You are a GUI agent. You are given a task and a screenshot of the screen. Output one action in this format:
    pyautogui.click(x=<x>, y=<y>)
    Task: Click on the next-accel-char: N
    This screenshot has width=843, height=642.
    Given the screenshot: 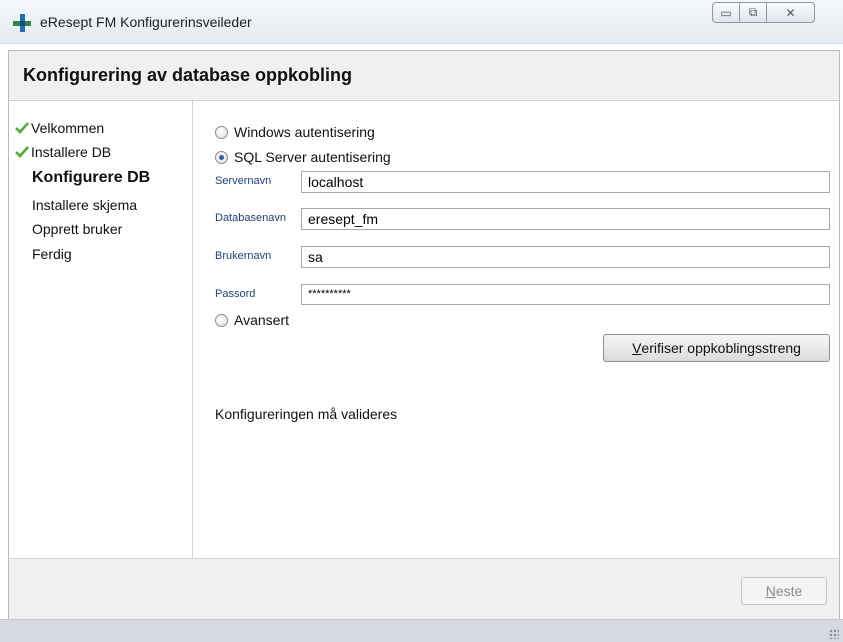 What is the action you would take?
    pyautogui.click(x=770, y=591)
    